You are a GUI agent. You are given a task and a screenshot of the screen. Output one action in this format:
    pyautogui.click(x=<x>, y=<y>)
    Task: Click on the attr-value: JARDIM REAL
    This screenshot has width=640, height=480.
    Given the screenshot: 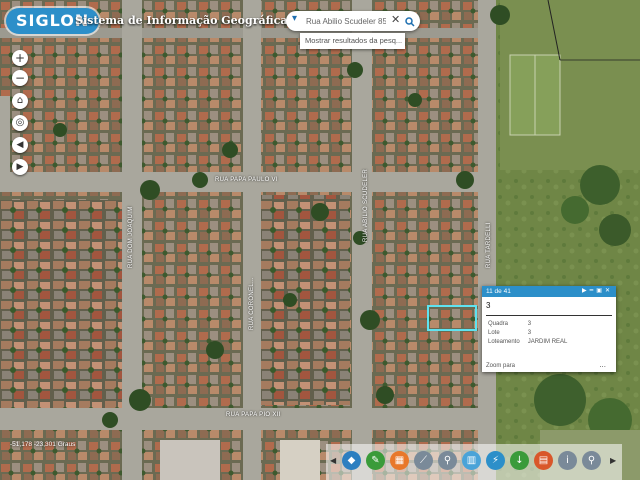 What is the action you would take?
    pyautogui.click(x=547, y=342)
    